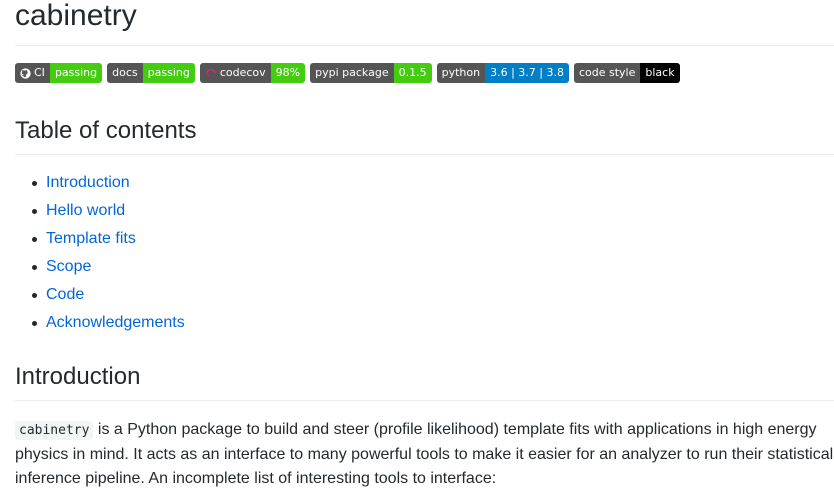 The image size is (834, 490). I want to click on badge-python: python 3.6 | 3.7 | 3.8, so click(502, 73).